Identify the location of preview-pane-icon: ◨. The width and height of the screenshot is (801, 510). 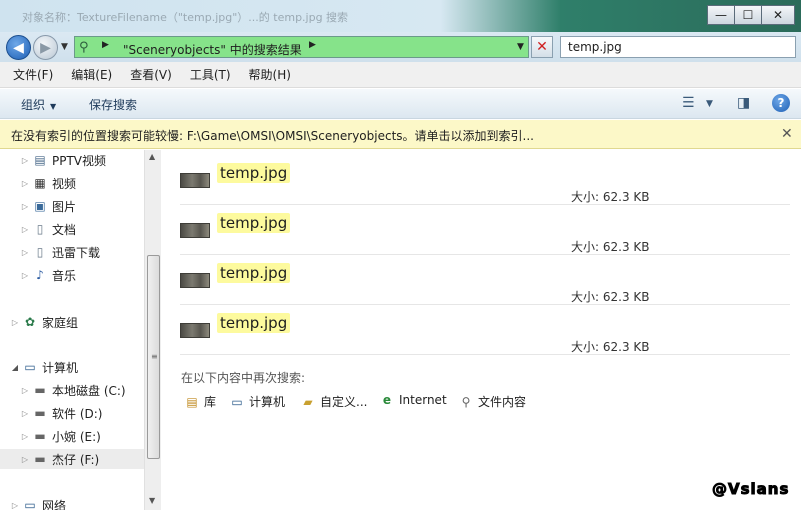
(743, 103).